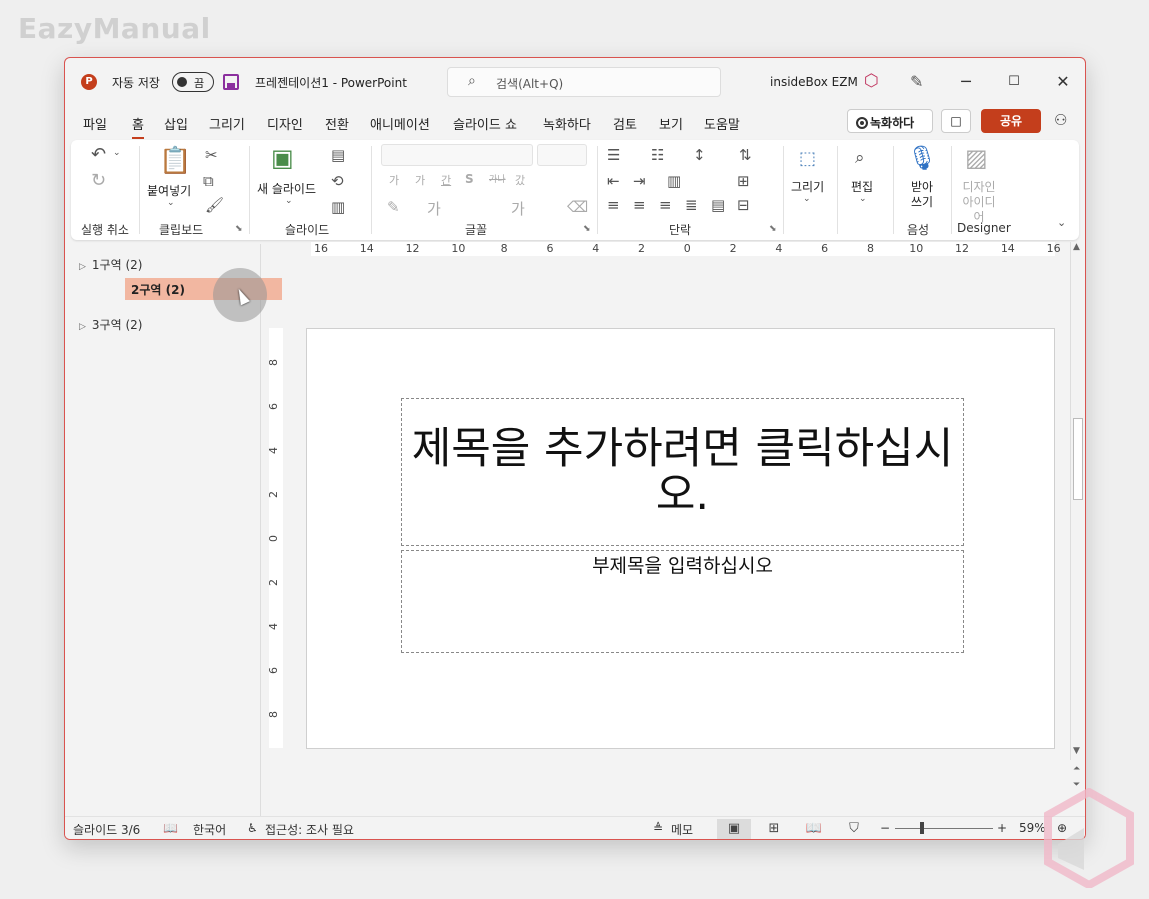  Describe the element at coordinates (807, 186) in the screenshot. I see `draw-button-label: 그리기` at that location.